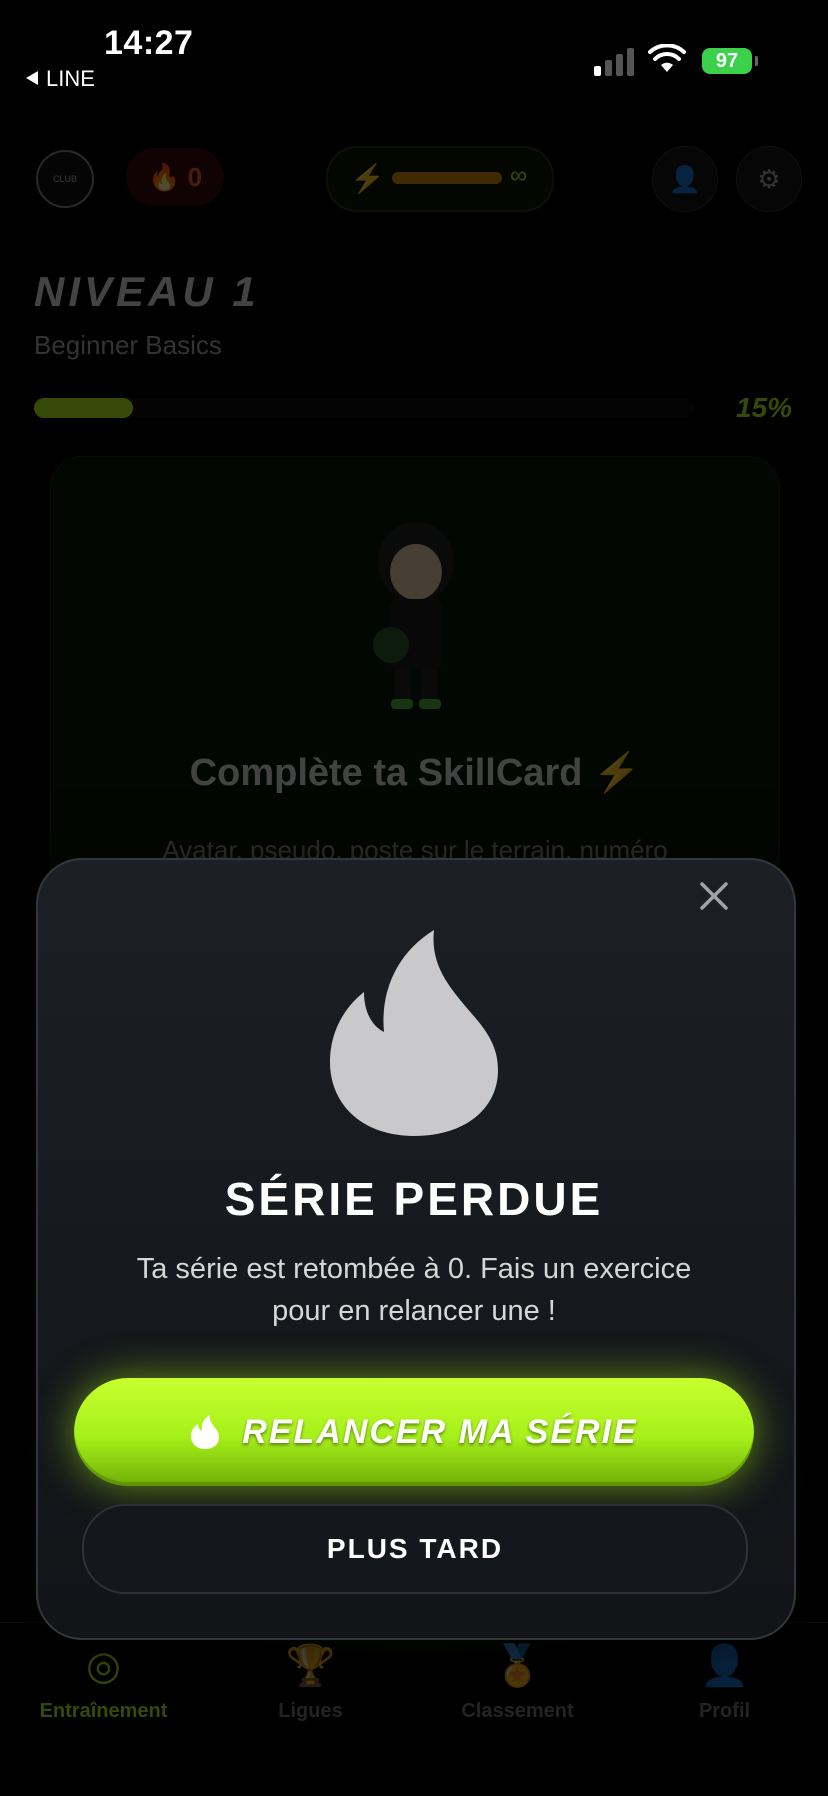 This screenshot has width=828, height=1796. I want to click on level-progress-label: 15%, so click(764, 407).